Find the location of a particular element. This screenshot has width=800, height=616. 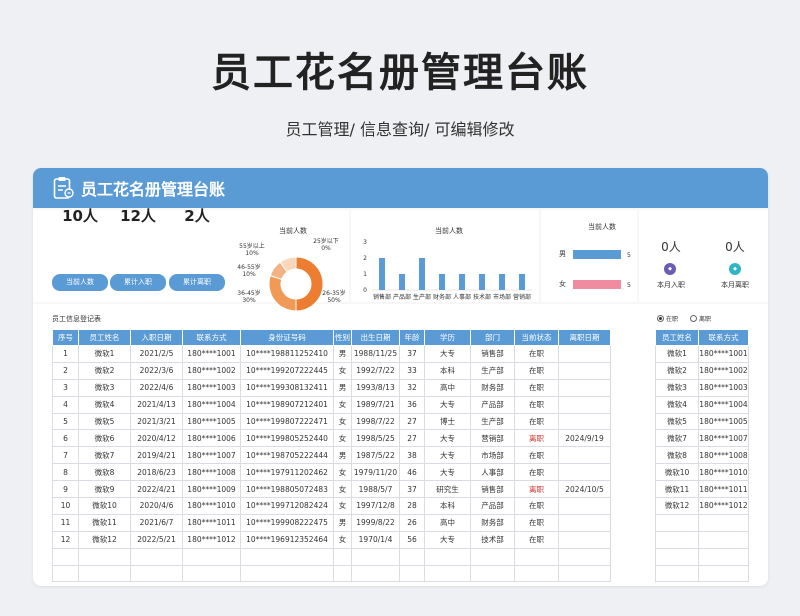

table-row: 微软7 180****1007 is located at coordinates (702, 438).